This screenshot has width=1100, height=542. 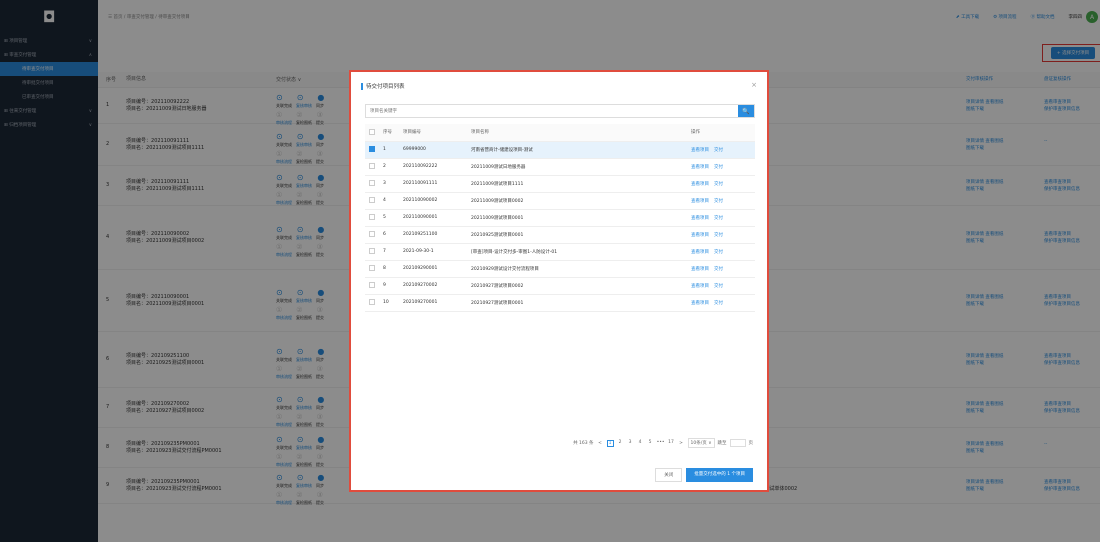 What do you see at coordinates (719, 475) in the screenshot?
I see `batch-deliver-button: 批量交付选中的 1 个项目` at bounding box center [719, 475].